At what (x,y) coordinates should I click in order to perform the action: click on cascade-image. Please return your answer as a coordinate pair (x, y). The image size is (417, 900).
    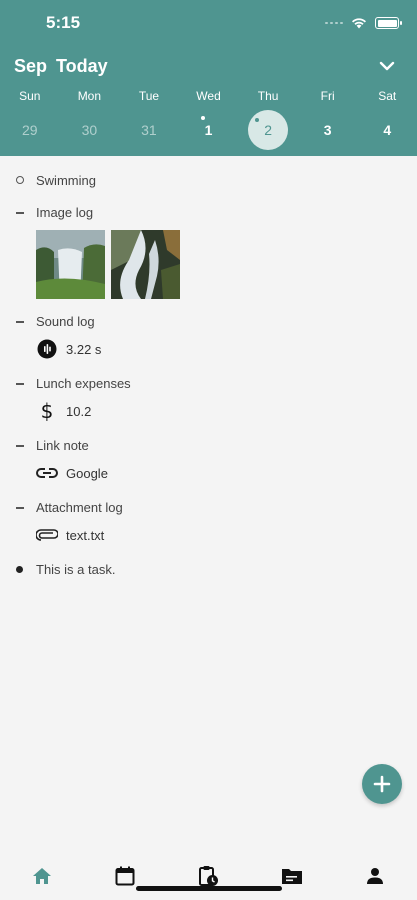
    Looking at the image, I should click on (145, 264).